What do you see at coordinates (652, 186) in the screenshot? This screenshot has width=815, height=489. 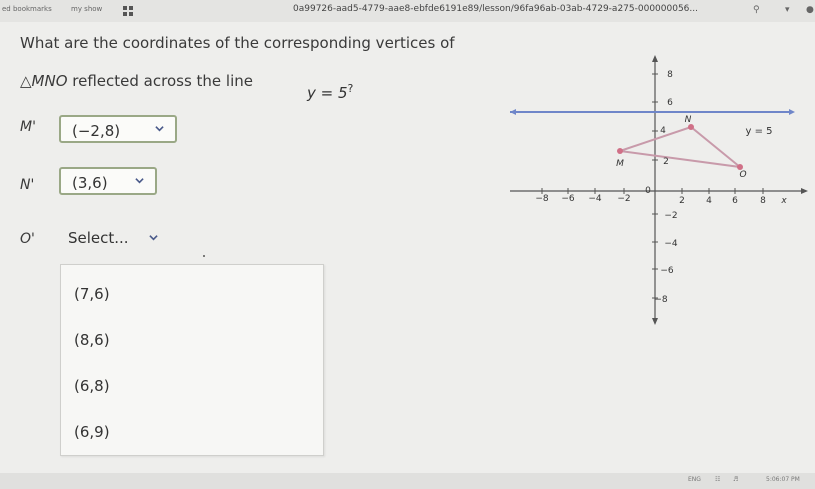 I see `axis-ticks` at bounding box center [652, 186].